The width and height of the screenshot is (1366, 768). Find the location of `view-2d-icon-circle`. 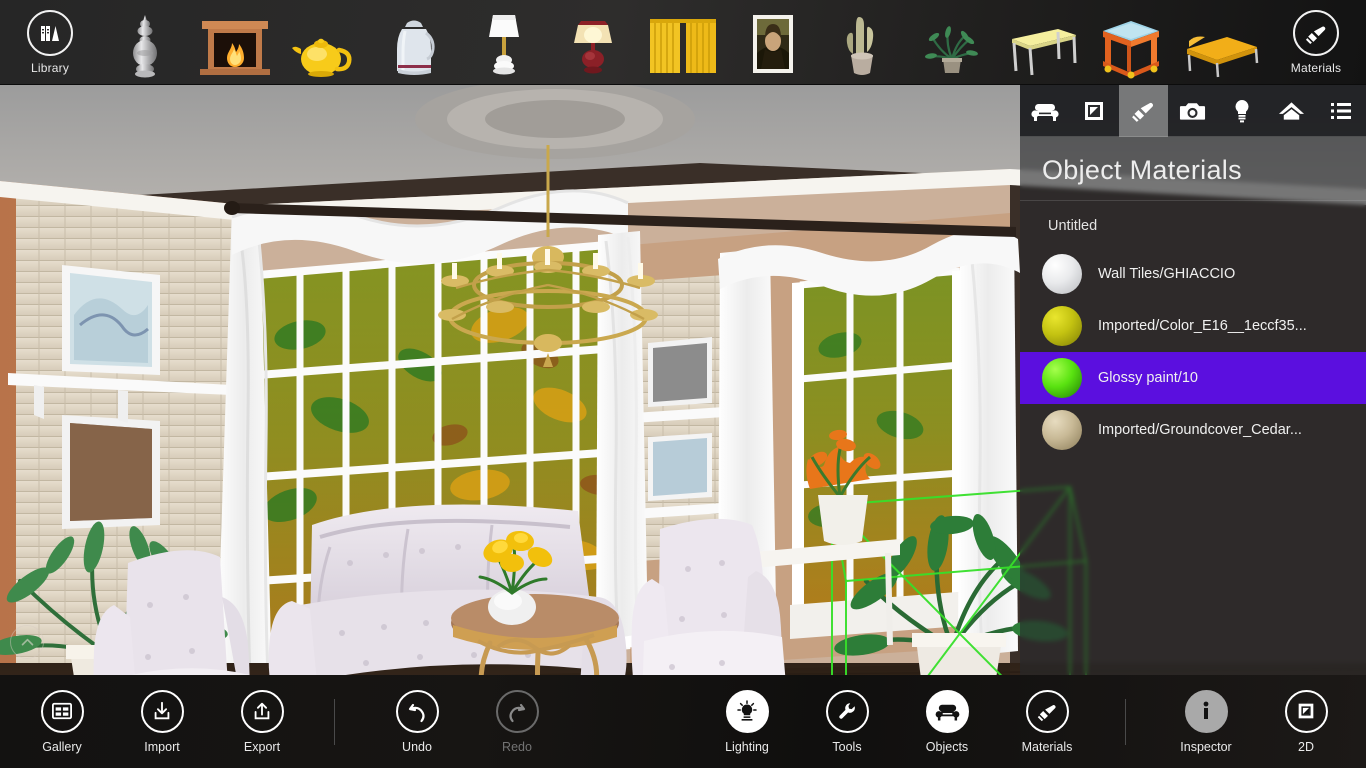

view-2d-icon-circle is located at coordinates (1306, 711).